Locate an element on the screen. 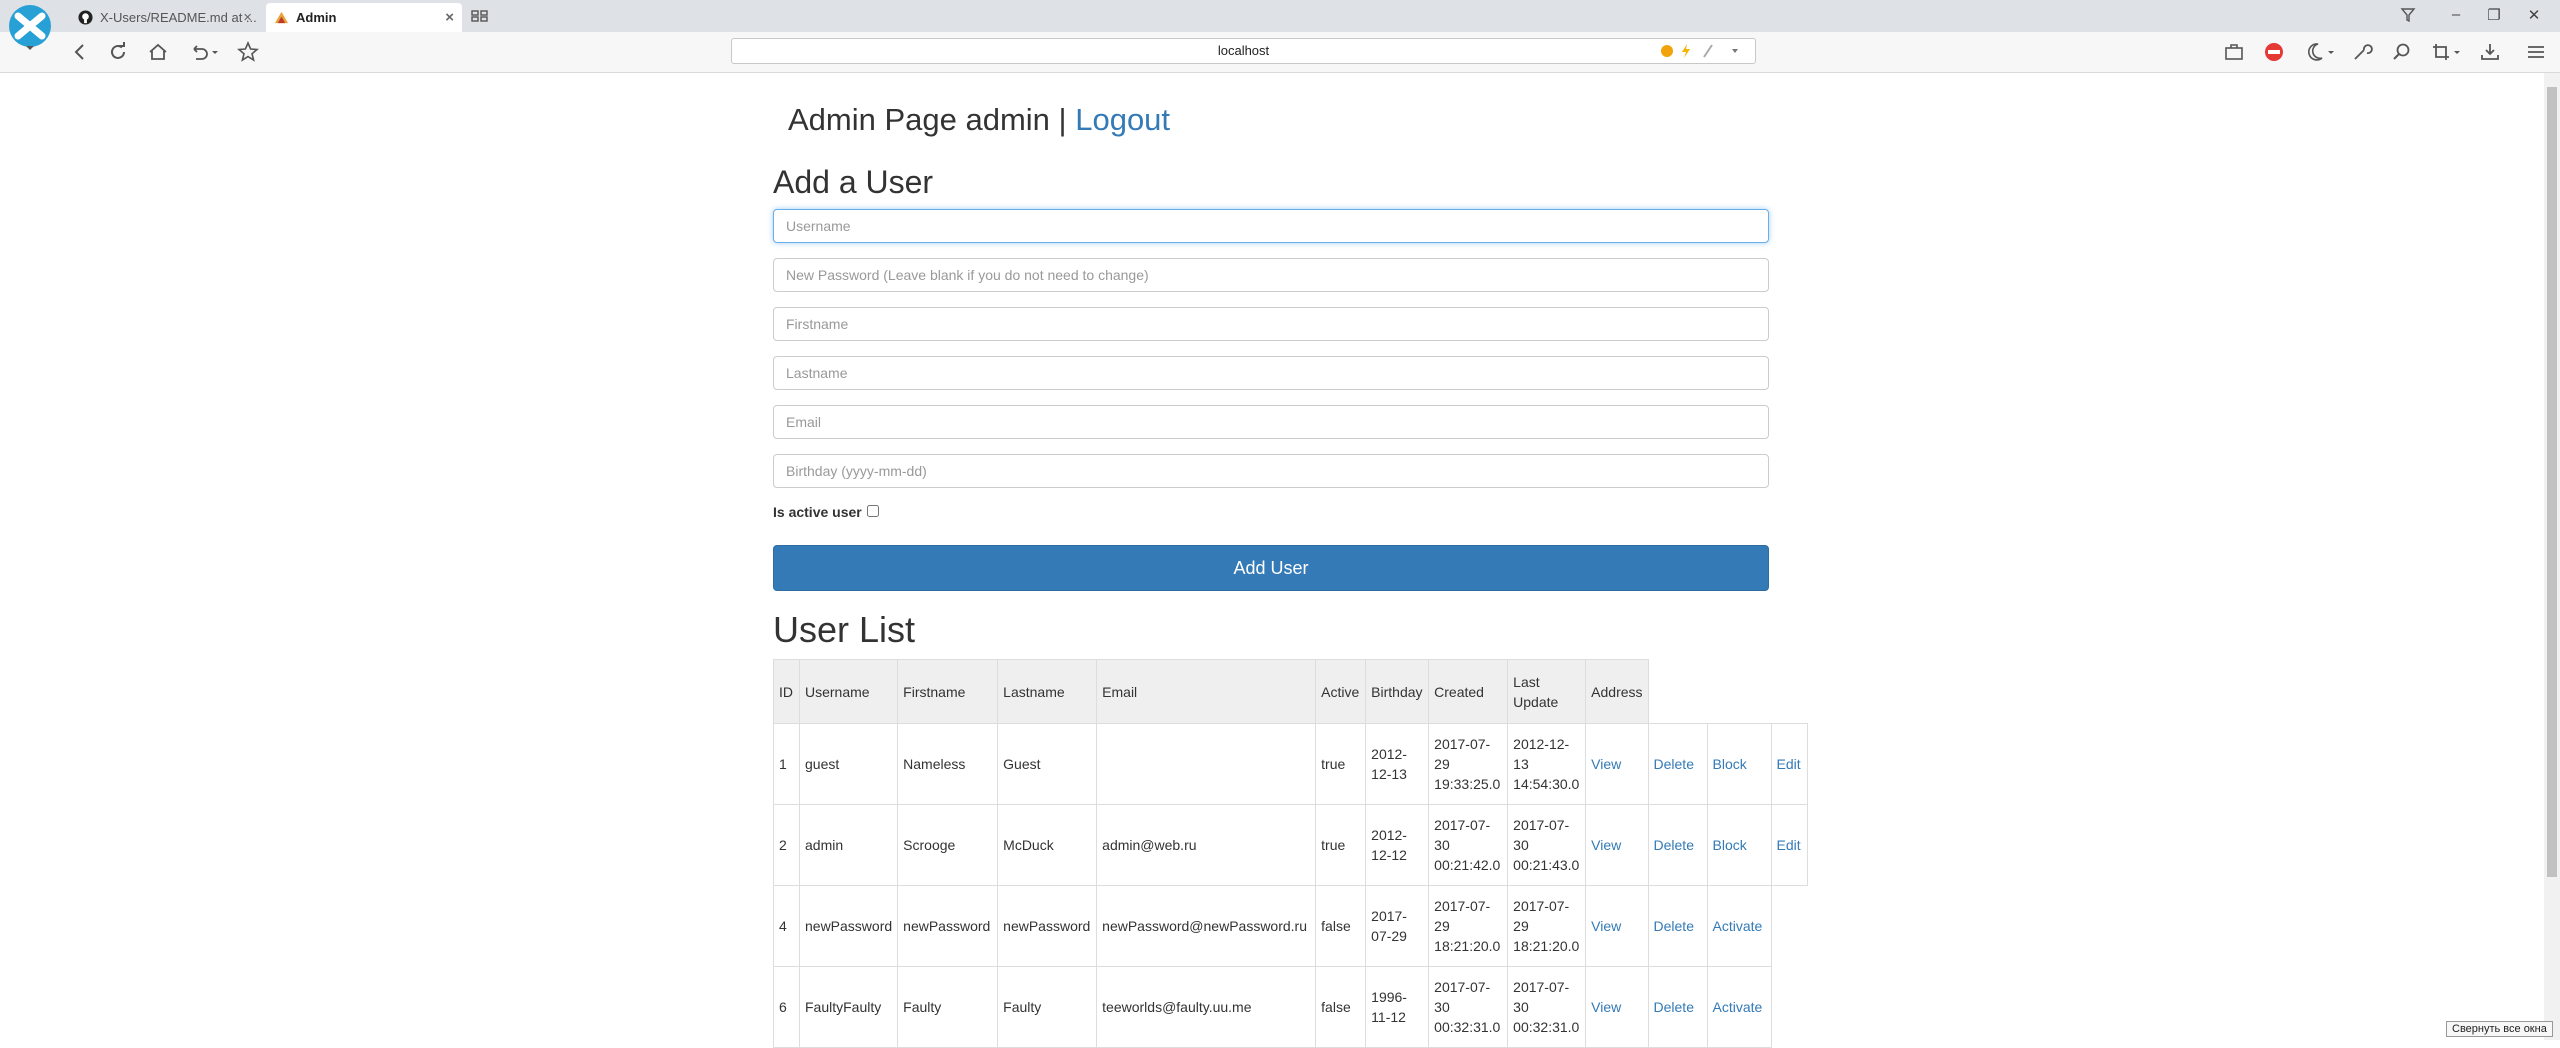 The image size is (2560, 1048). cell-email: admin@web.ru is located at coordinates (1206, 845).